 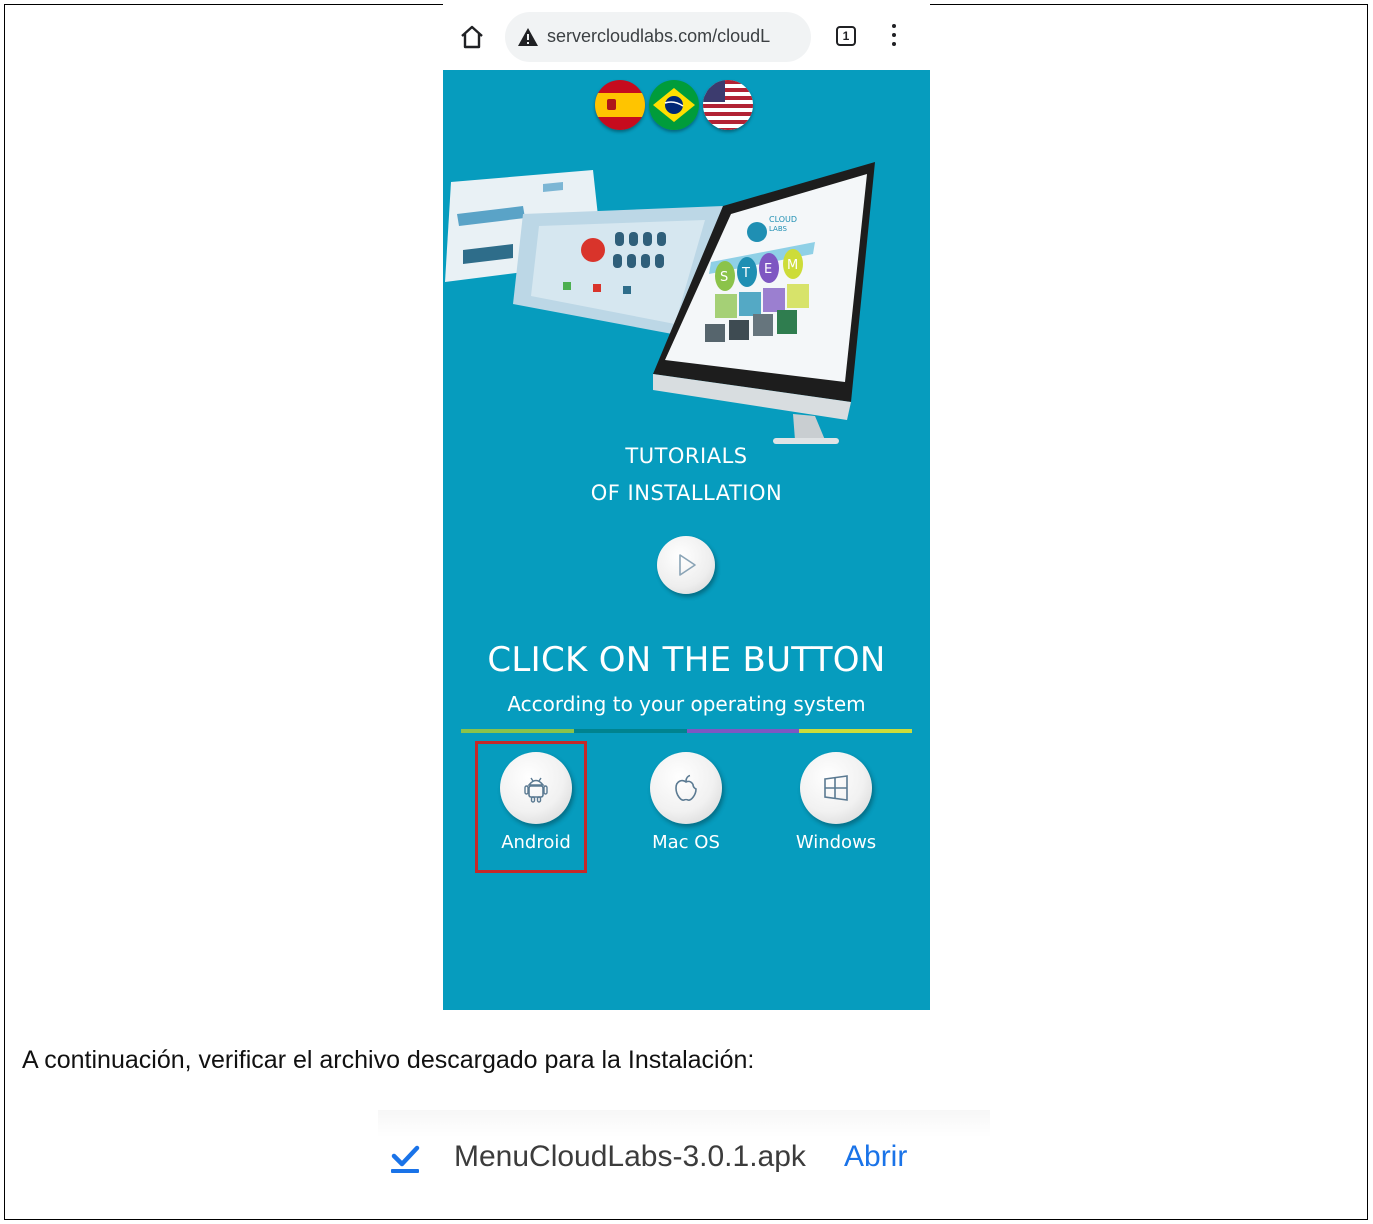 What do you see at coordinates (686, 731) in the screenshot?
I see `color-divider` at bounding box center [686, 731].